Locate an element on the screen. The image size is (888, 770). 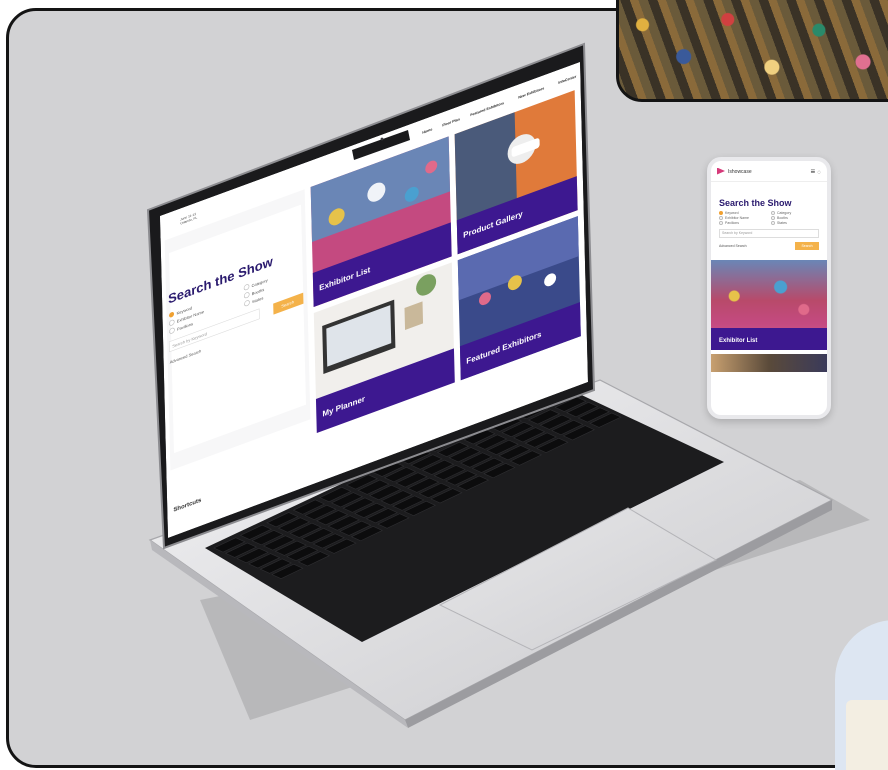
bell-icon: ◌ is located at coordinates (819, 173).